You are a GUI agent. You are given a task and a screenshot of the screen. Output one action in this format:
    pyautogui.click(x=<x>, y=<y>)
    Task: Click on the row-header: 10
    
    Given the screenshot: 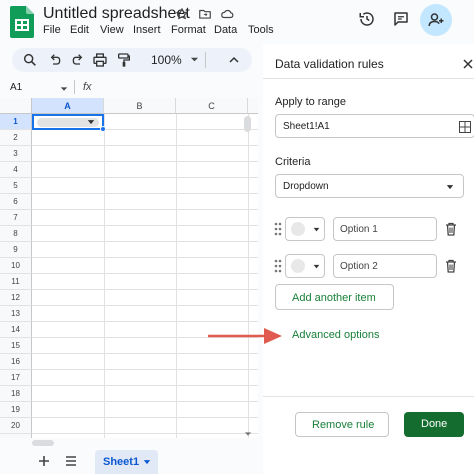 What is the action you would take?
    pyautogui.click(x=16, y=266)
    